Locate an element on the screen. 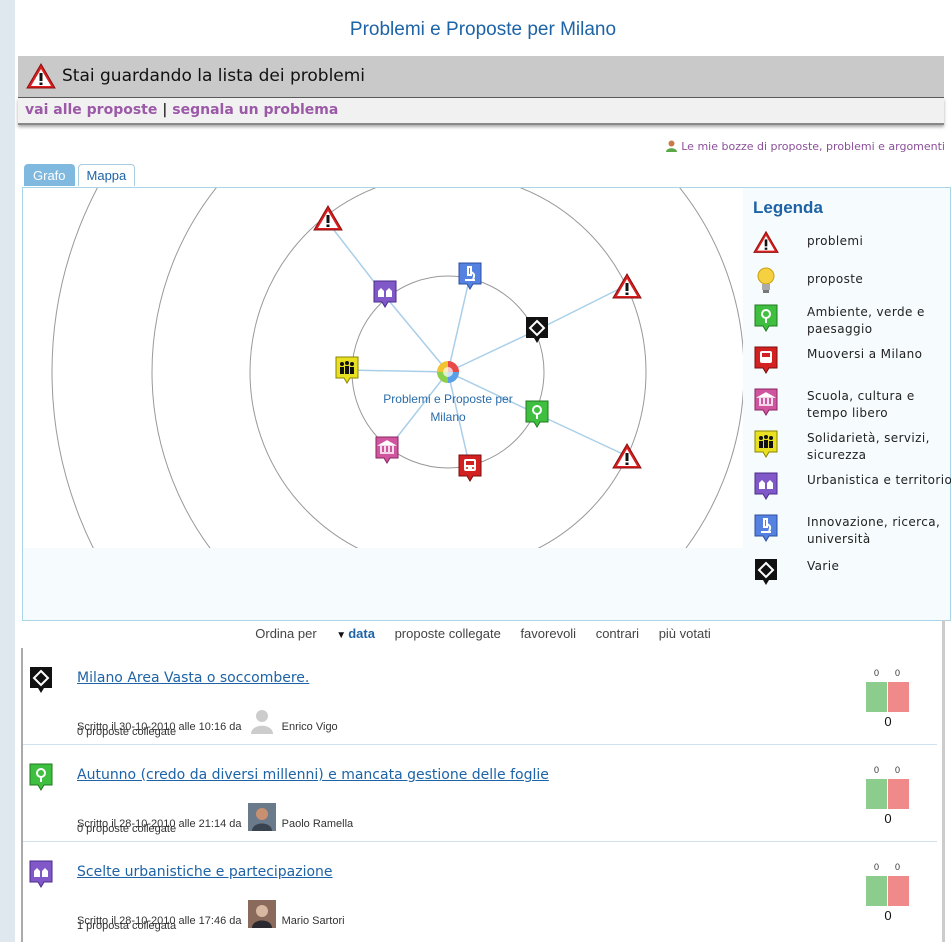 The height and width of the screenshot is (942, 951). legend-item-culture: Scuola, cultura e tempo libero is located at coordinates (852, 409).